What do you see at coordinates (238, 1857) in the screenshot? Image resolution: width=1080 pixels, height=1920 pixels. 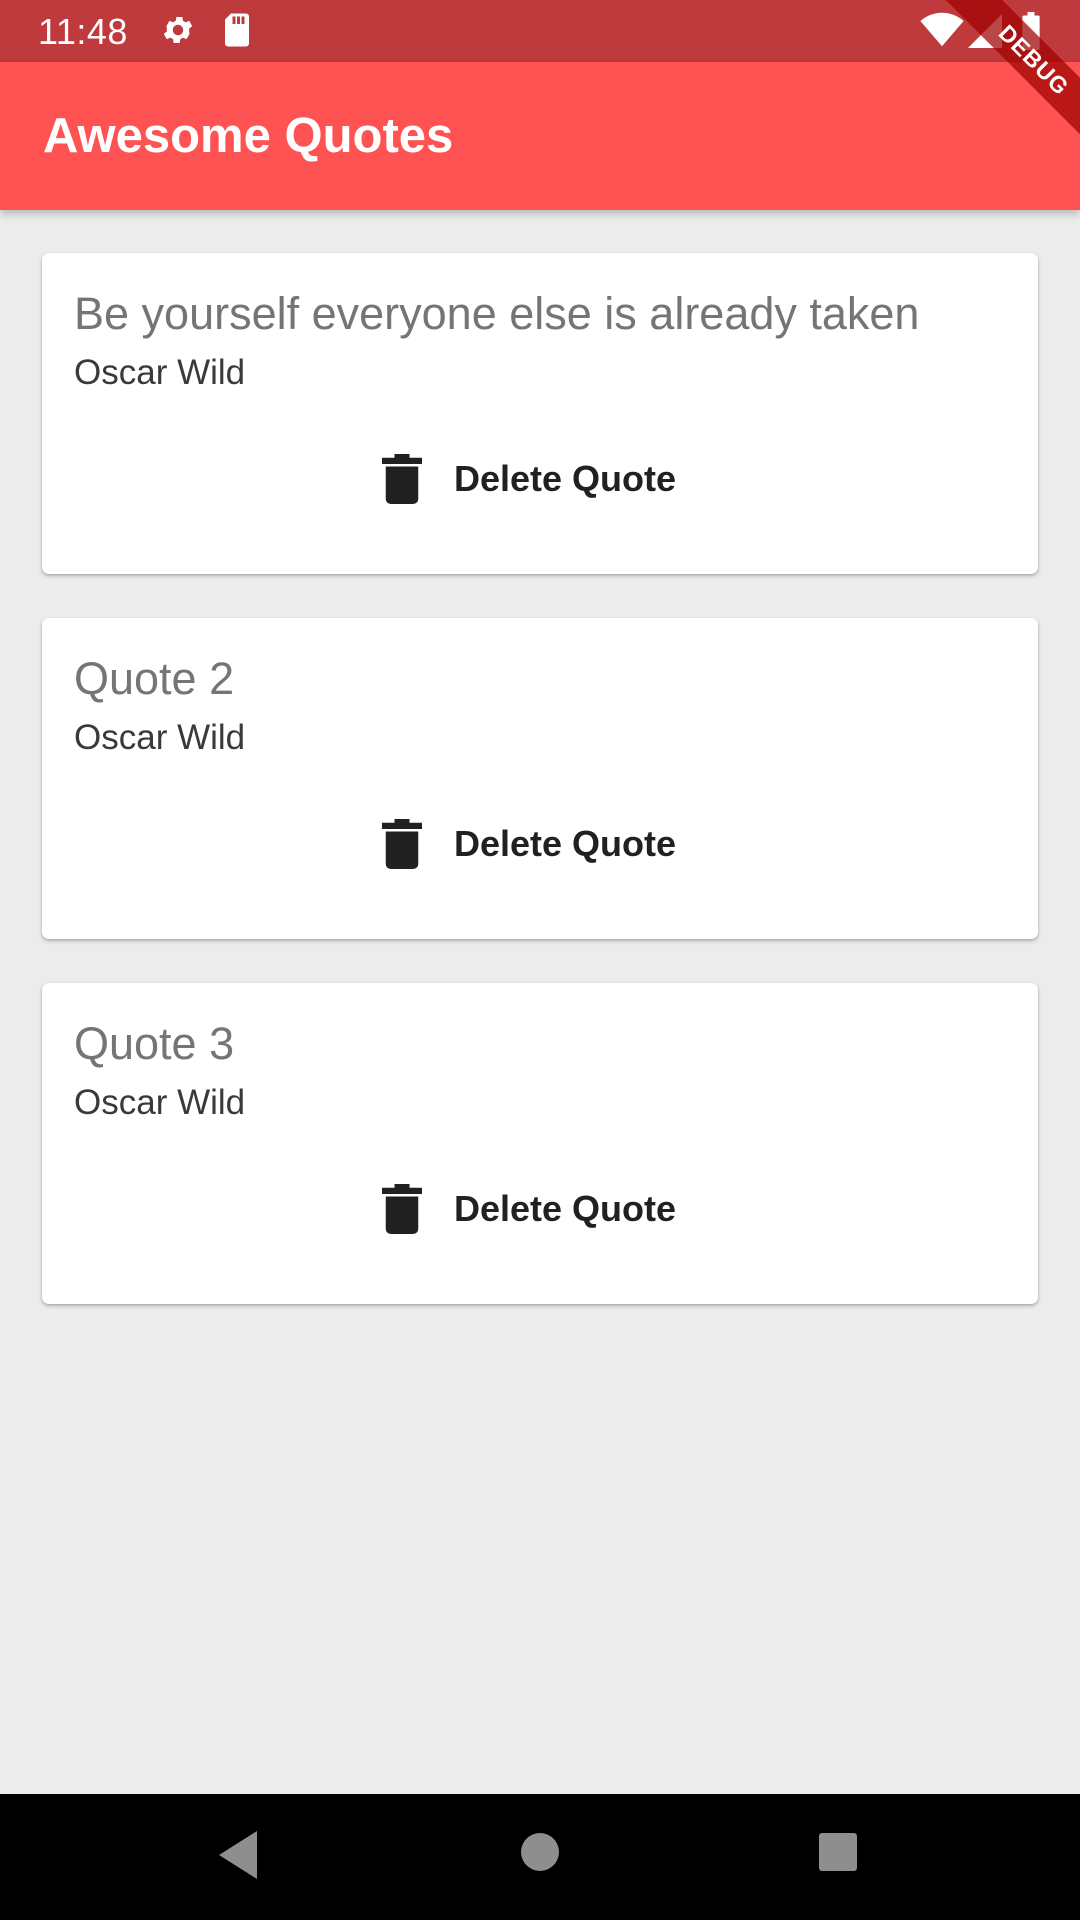 I see `back-triangle-icon` at bounding box center [238, 1857].